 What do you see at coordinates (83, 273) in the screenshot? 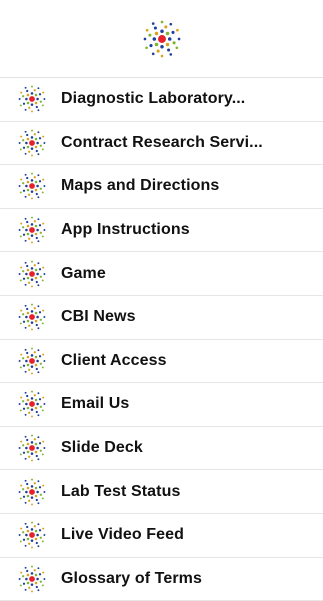
I see `menu-item-label: Game` at bounding box center [83, 273].